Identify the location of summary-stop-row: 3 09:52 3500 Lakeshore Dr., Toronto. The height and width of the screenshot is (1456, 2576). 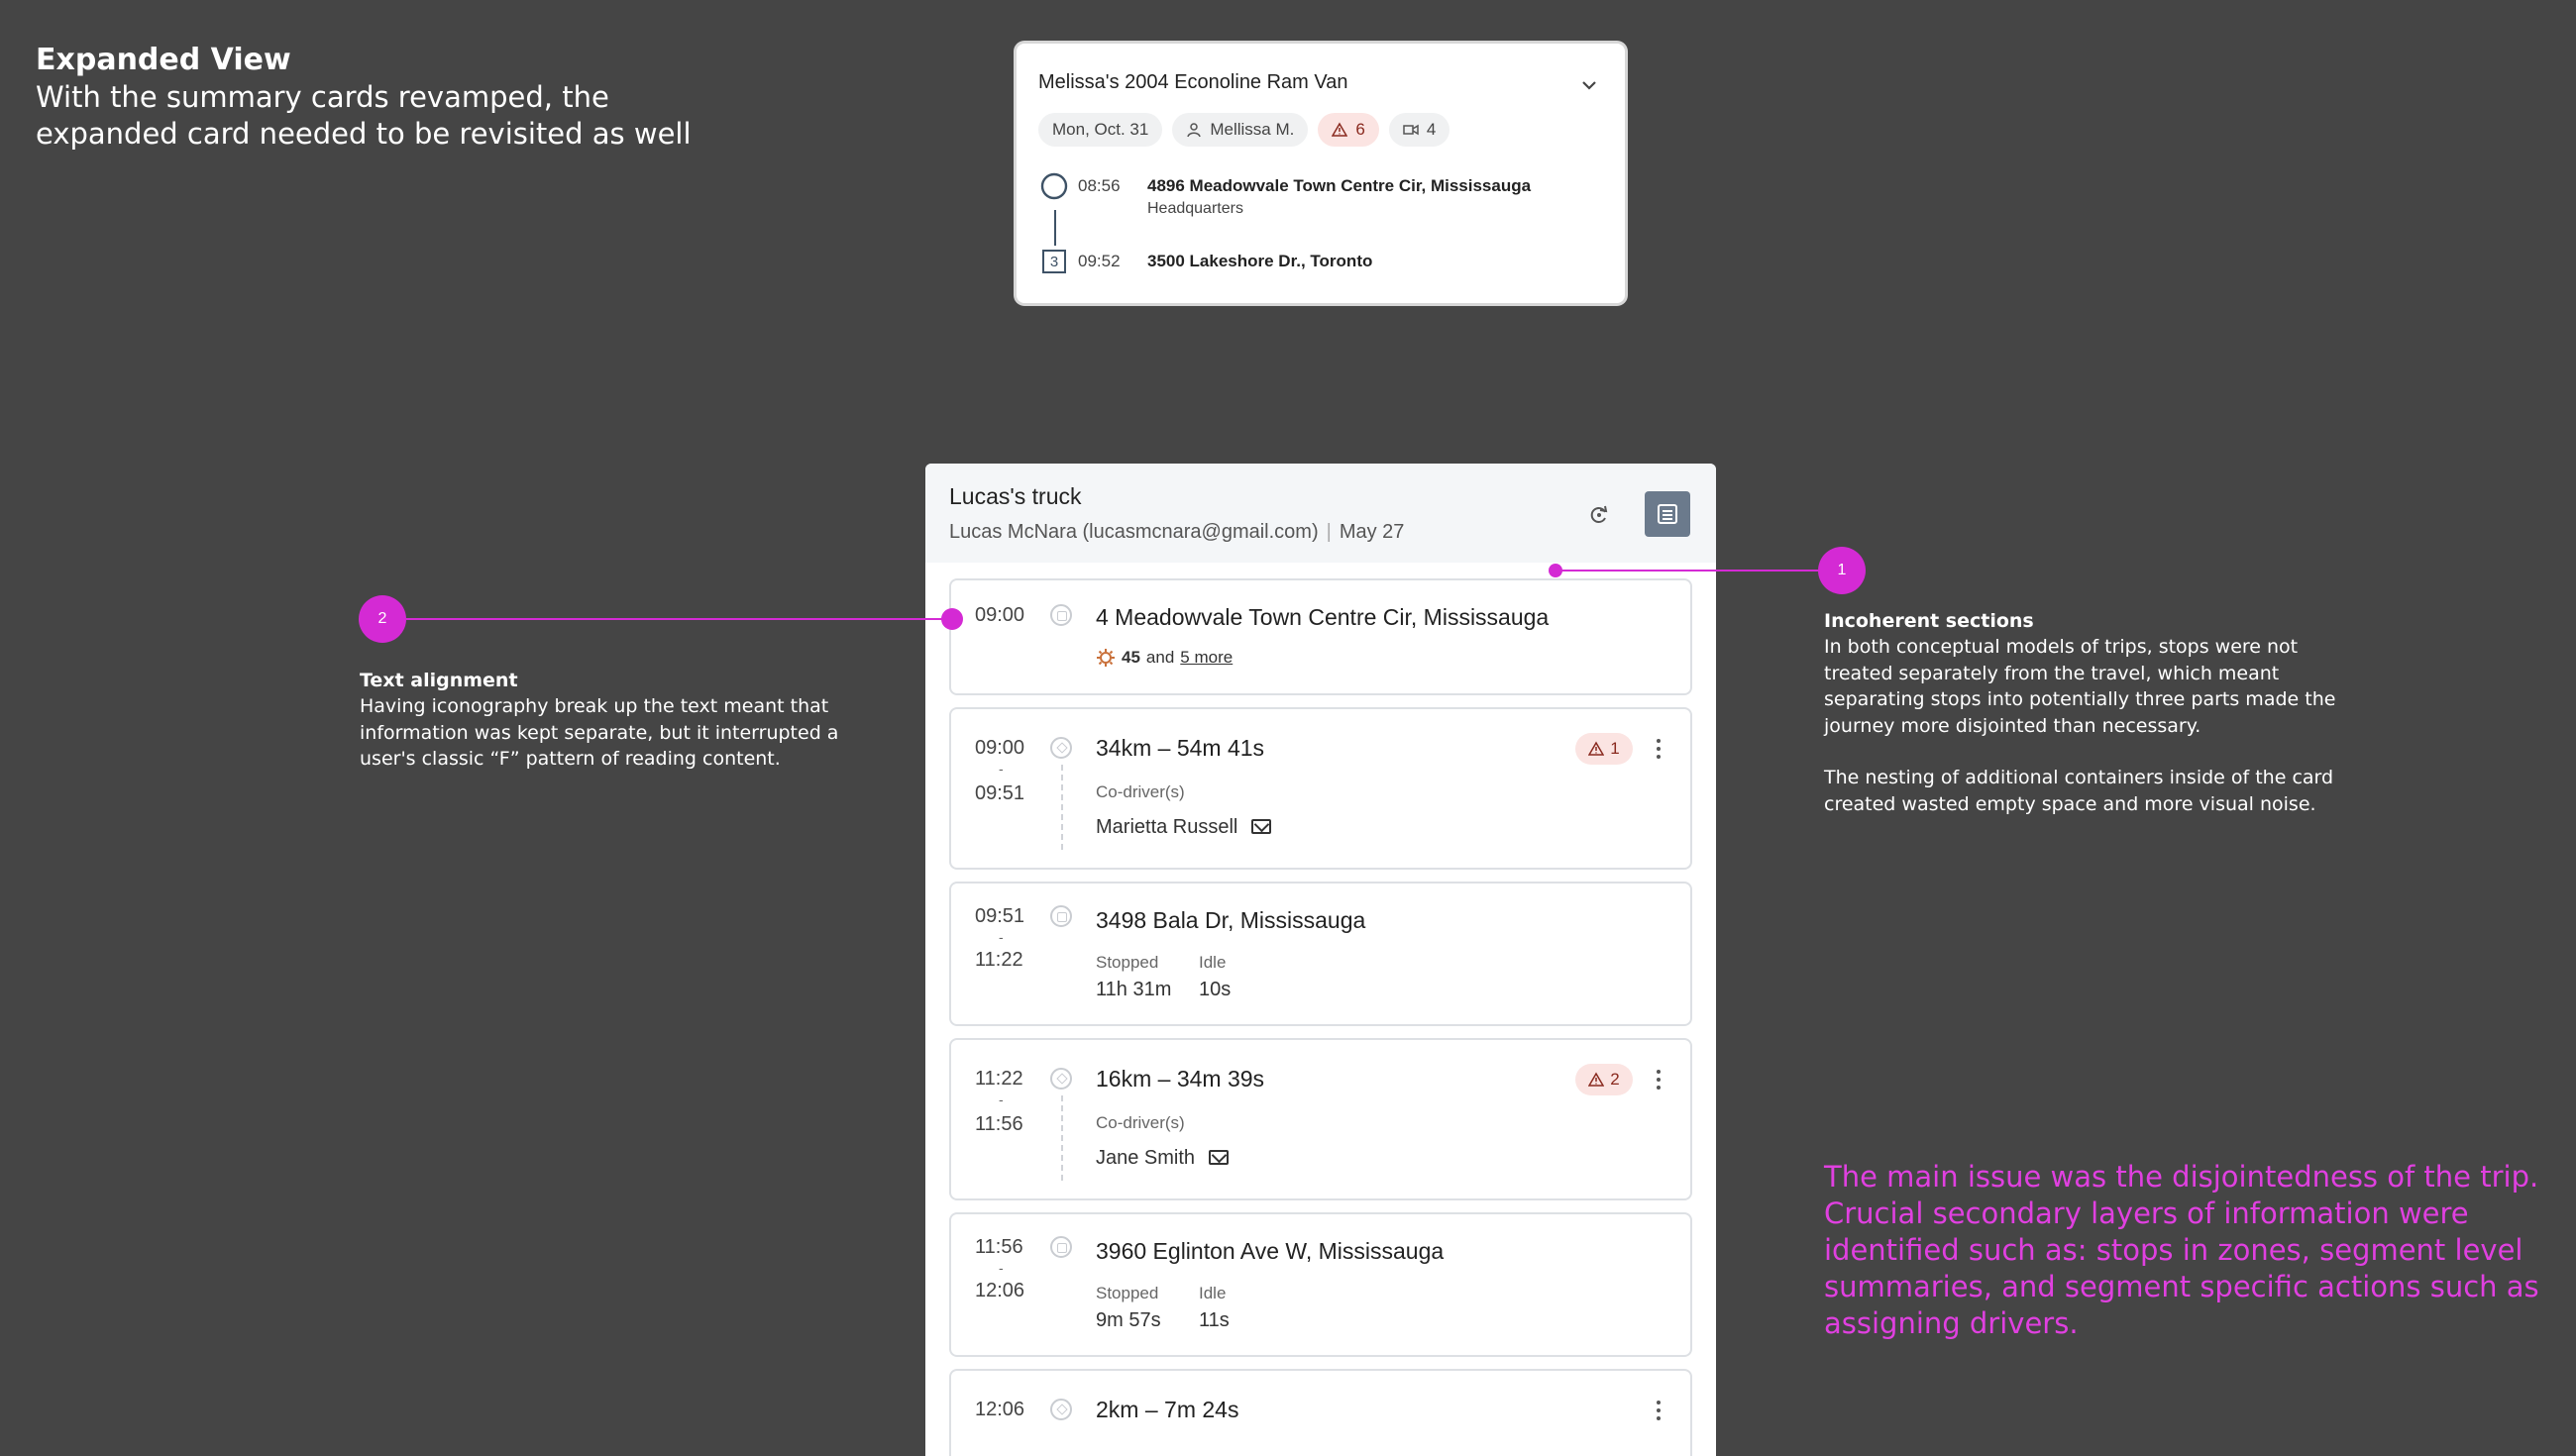
(1206, 260).